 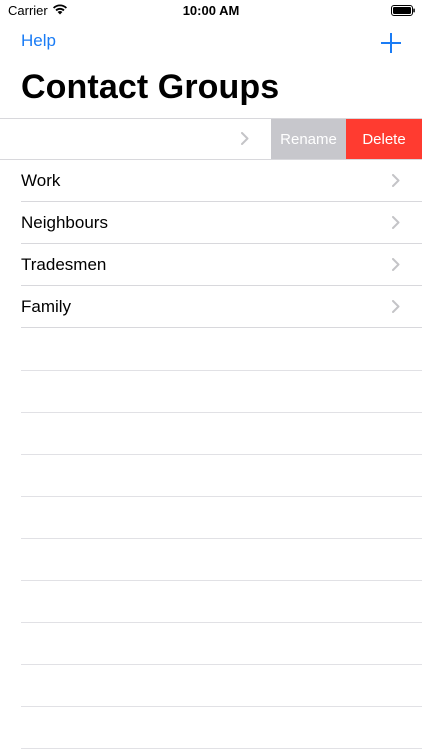 What do you see at coordinates (211, 265) in the screenshot?
I see `group-row-tradesmen: Tradesmen` at bounding box center [211, 265].